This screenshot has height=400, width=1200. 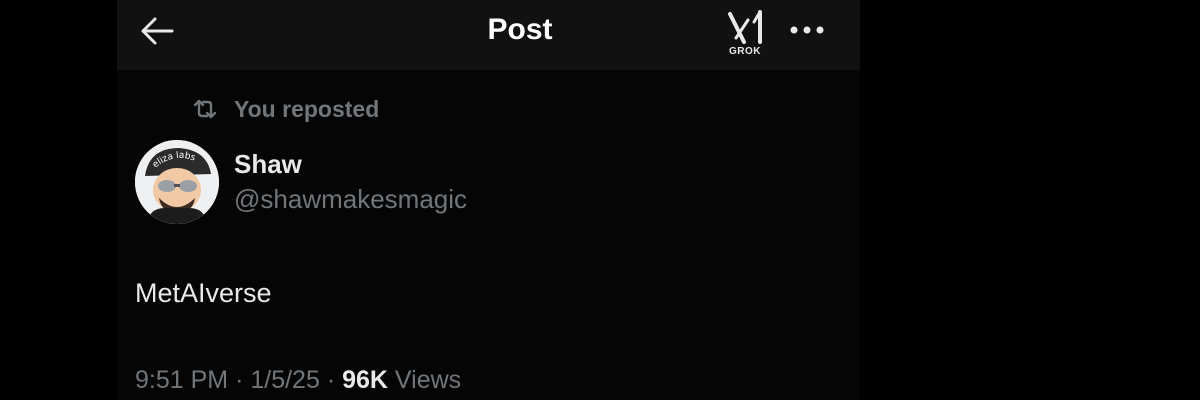 I want to click on repost-indicator: You reposted, so click(x=285, y=109).